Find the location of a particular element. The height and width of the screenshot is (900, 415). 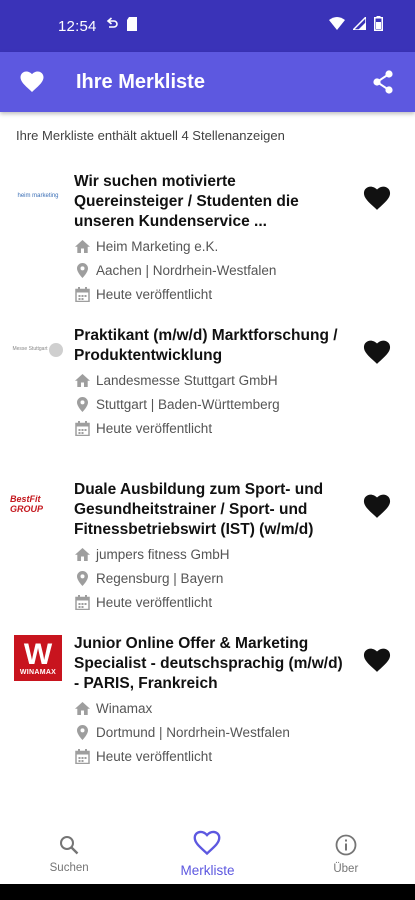

nav-item-merkliste: Merkliste is located at coordinates (207, 854).